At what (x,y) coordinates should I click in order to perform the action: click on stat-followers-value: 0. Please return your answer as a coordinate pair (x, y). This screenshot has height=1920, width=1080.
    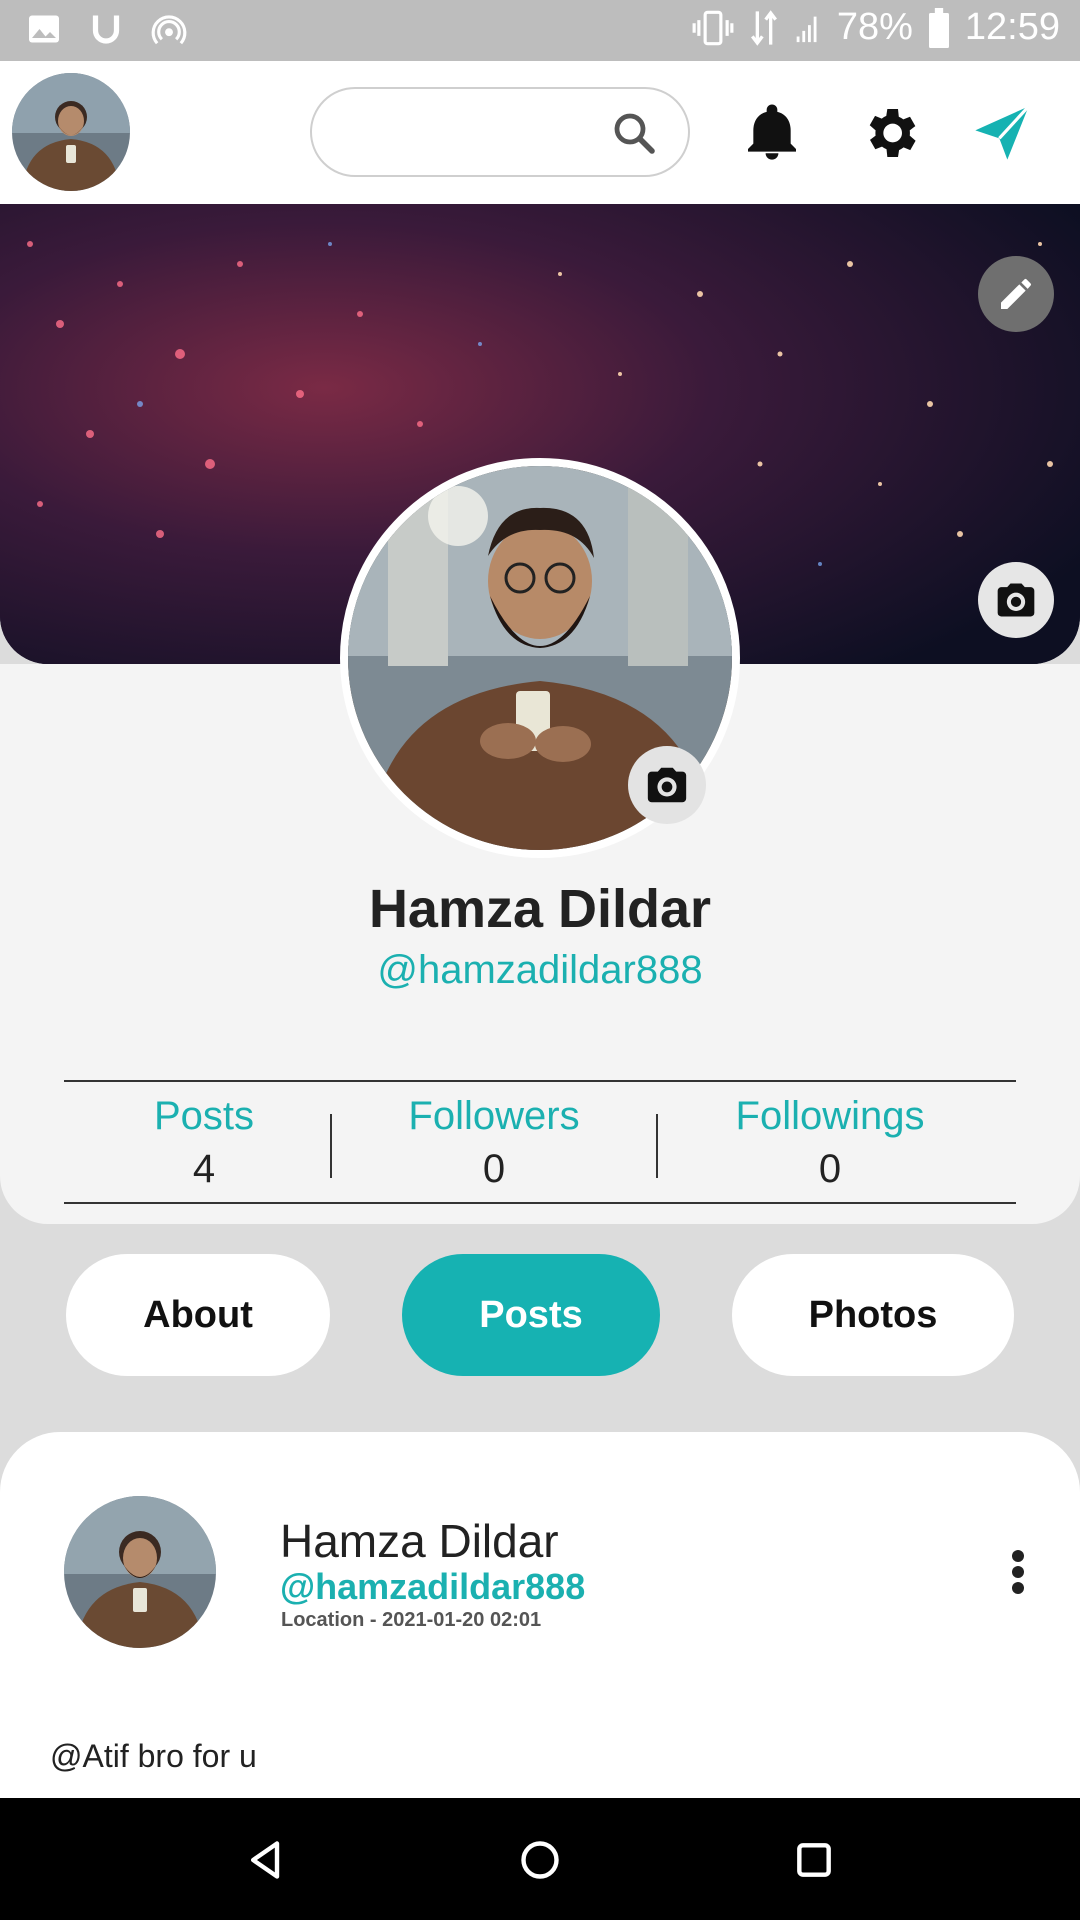
    Looking at the image, I should click on (494, 1169).